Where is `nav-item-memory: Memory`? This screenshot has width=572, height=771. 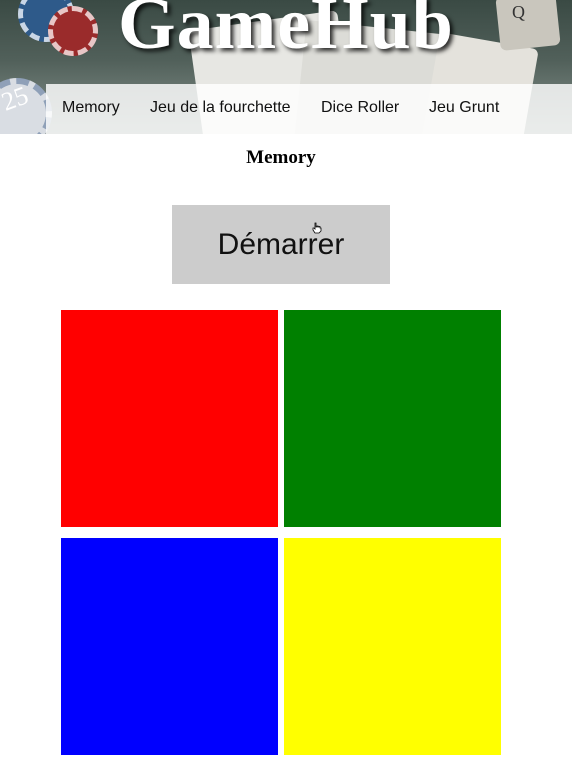 nav-item-memory: Memory is located at coordinates (91, 108).